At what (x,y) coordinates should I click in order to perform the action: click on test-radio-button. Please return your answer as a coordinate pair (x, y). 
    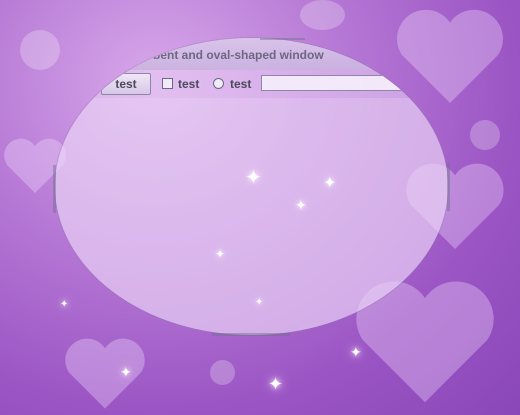
    Looking at the image, I should click on (218, 83).